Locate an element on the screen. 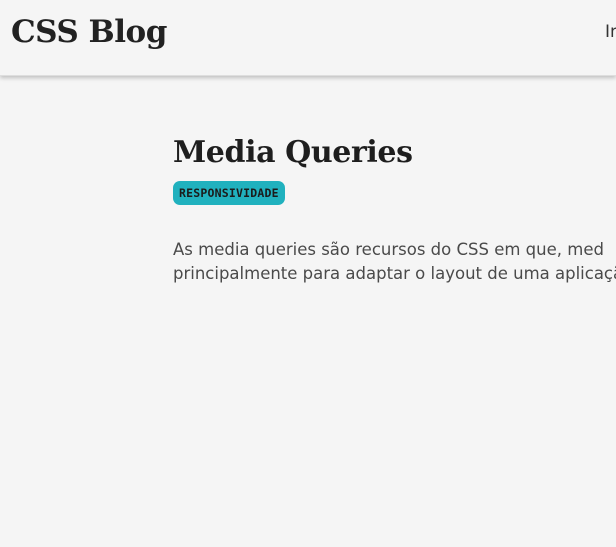  post-title: Media Queries is located at coordinates (293, 152).